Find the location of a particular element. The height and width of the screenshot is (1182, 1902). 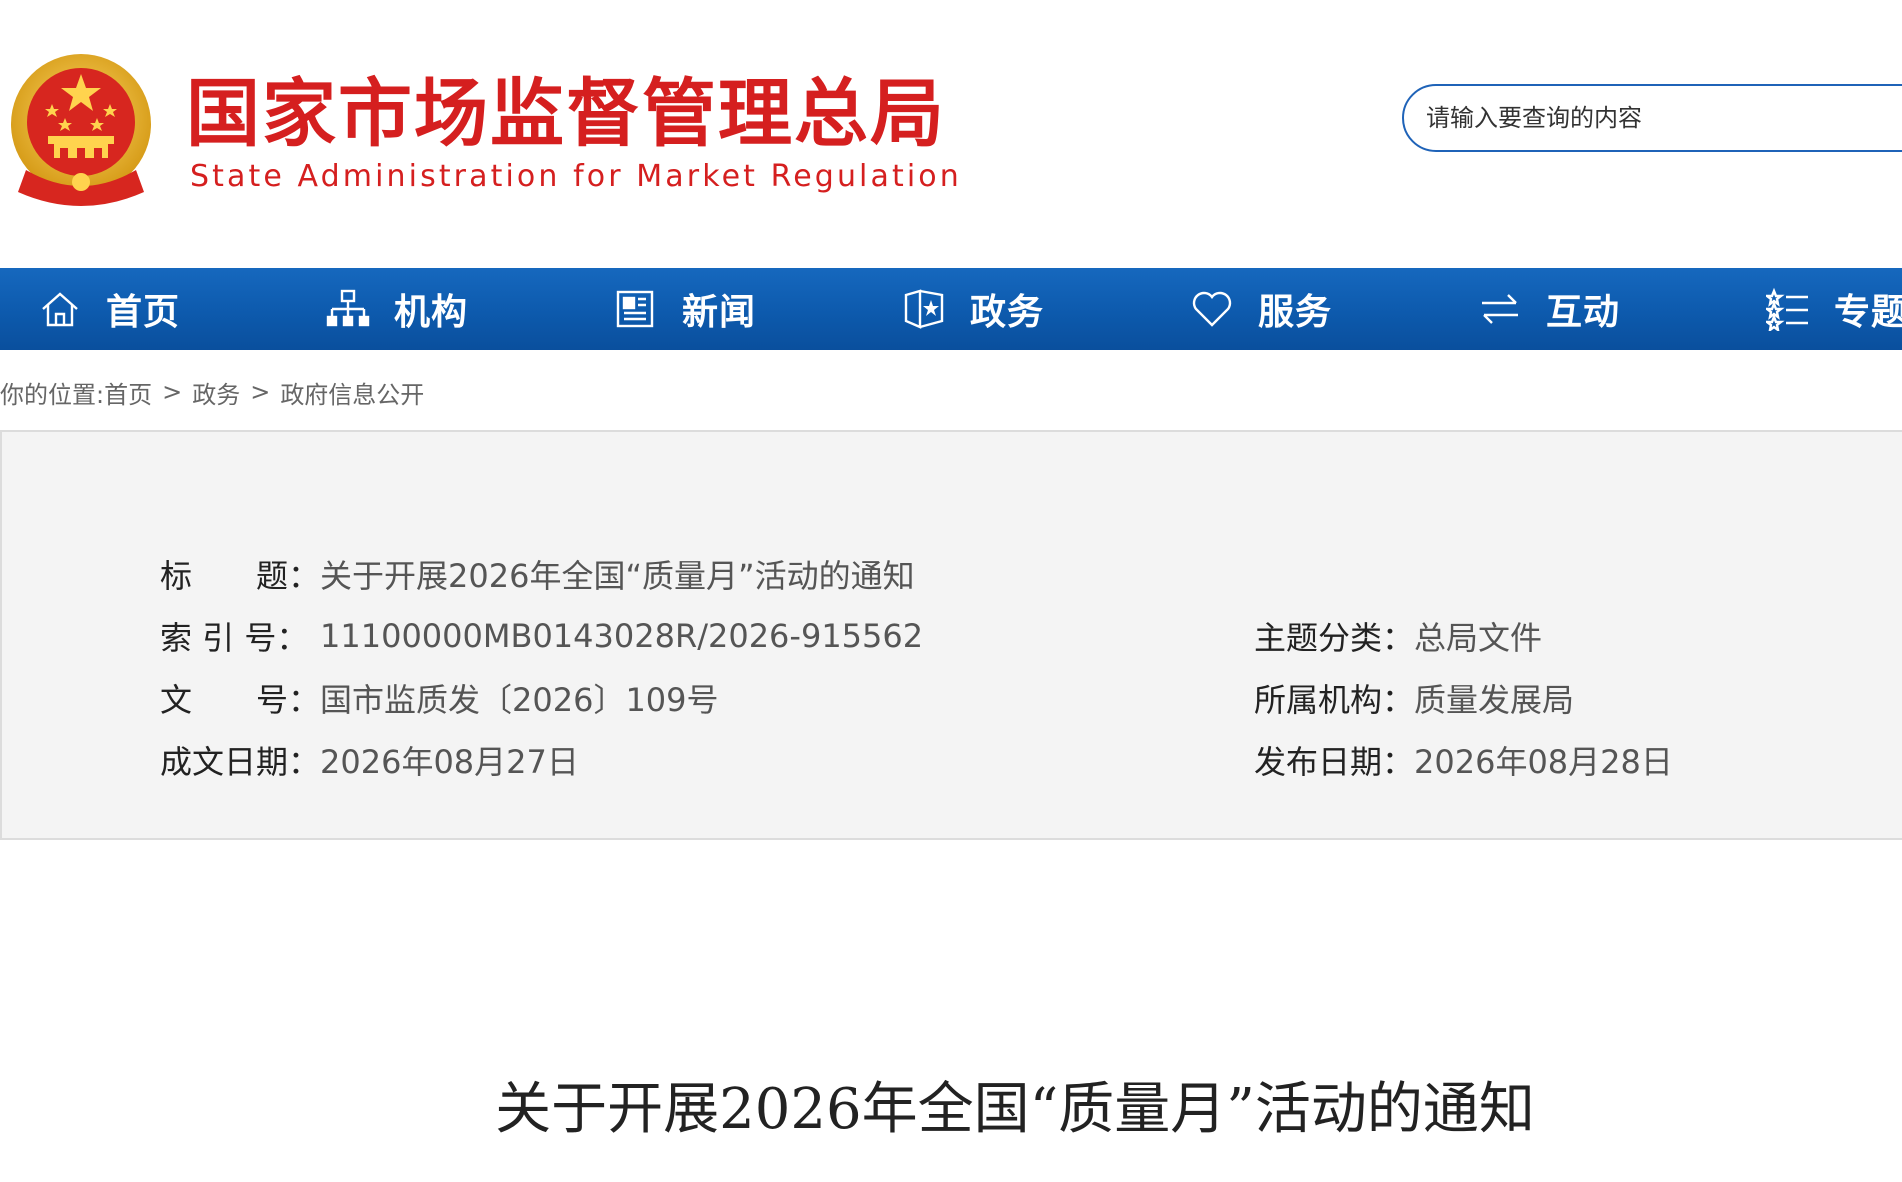

nav-item-label: 服务 is located at coordinates (1295, 312).